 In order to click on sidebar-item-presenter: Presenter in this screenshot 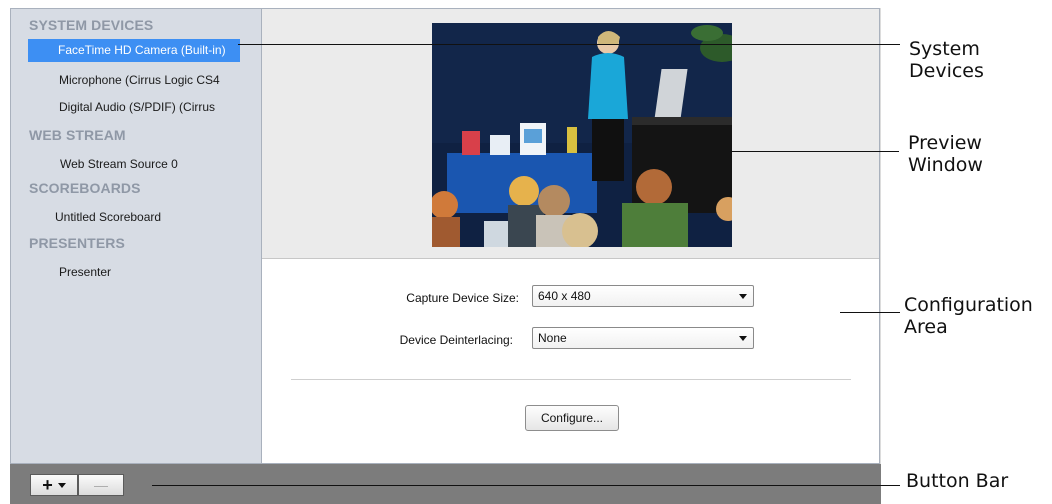, I will do `click(85, 272)`.